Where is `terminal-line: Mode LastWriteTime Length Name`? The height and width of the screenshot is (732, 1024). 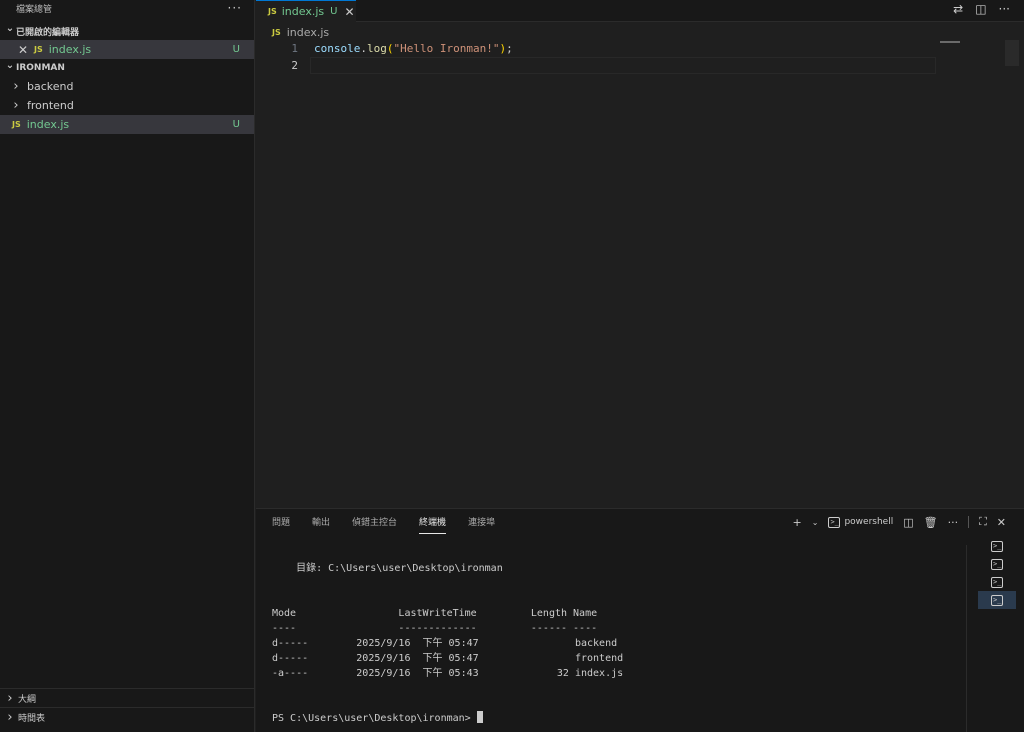 terminal-line: Mode LastWriteTime Length Name is located at coordinates (435, 613).